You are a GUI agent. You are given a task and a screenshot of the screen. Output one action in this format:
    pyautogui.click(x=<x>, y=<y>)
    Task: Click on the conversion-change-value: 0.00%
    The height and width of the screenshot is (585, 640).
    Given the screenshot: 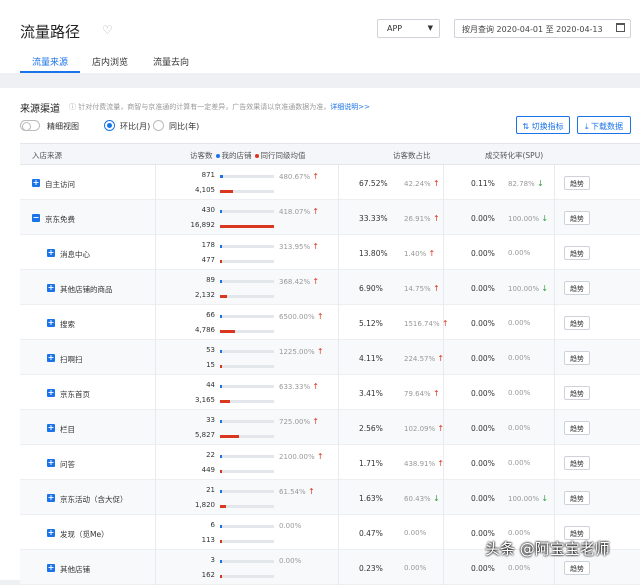 What is the action you would take?
    pyautogui.click(x=519, y=533)
    